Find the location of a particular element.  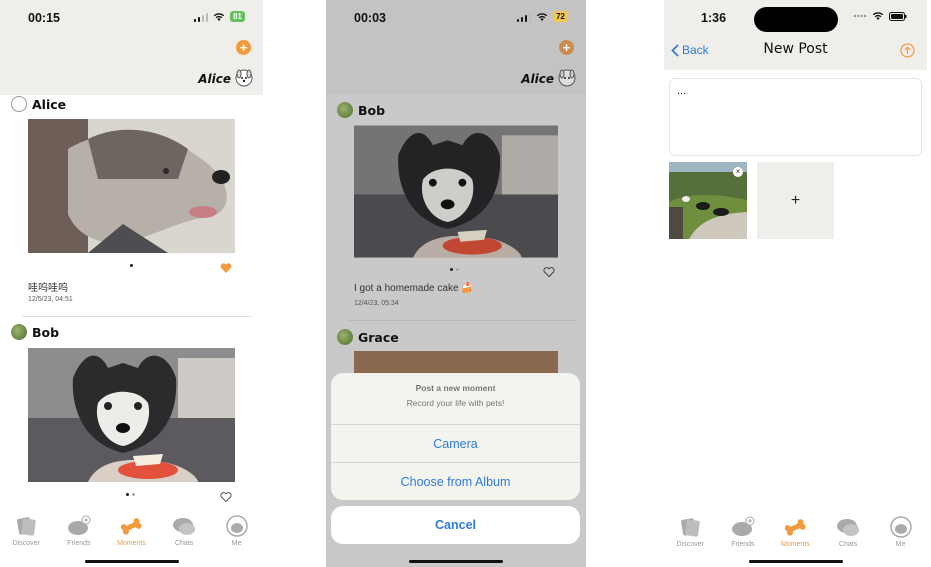

camera-option: Camera is located at coordinates (455, 443).